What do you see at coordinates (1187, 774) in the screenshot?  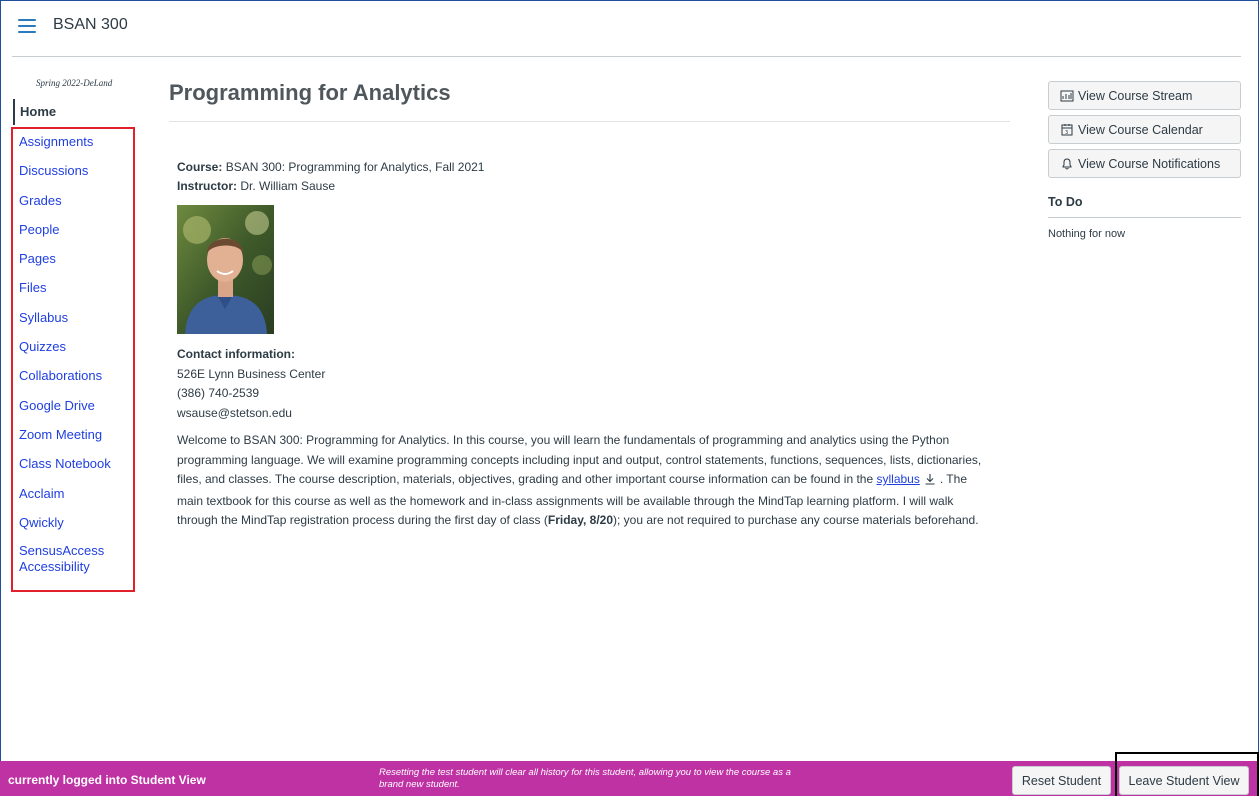 I see `leave-student-view-highlight-box` at bounding box center [1187, 774].